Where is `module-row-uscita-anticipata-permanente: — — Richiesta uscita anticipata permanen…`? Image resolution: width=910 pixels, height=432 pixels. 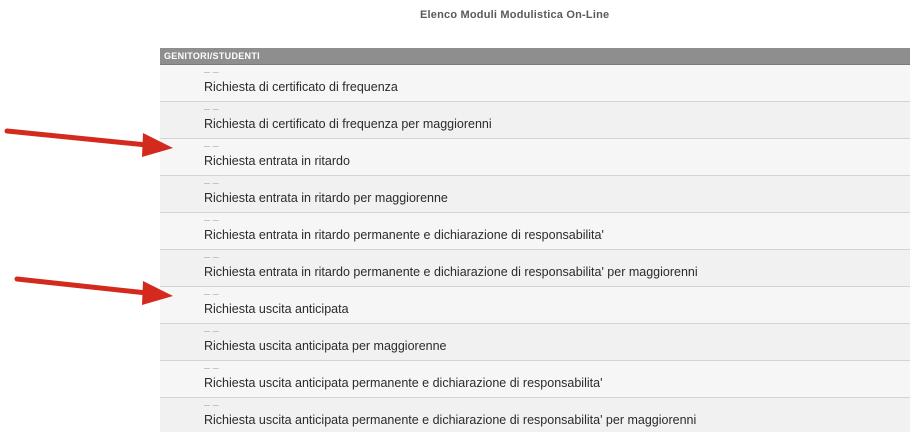 module-row-uscita-anticipata-permanente: — — Richiesta uscita anticipata permanen… is located at coordinates (535, 379).